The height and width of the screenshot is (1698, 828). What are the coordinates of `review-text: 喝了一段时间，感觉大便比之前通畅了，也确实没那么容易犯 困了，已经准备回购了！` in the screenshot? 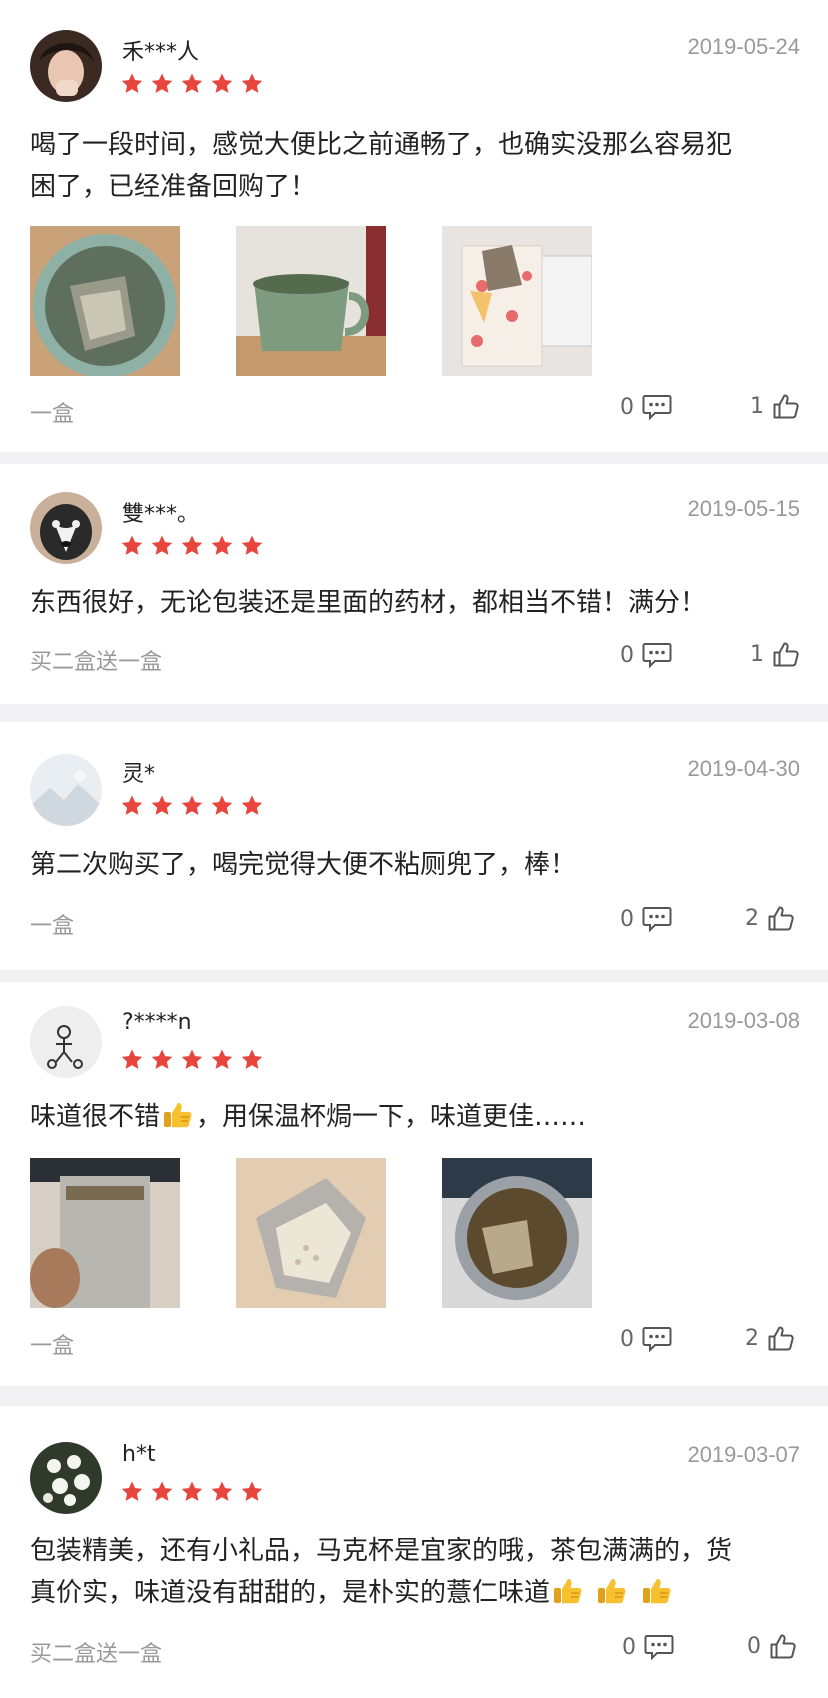 It's located at (415, 166).